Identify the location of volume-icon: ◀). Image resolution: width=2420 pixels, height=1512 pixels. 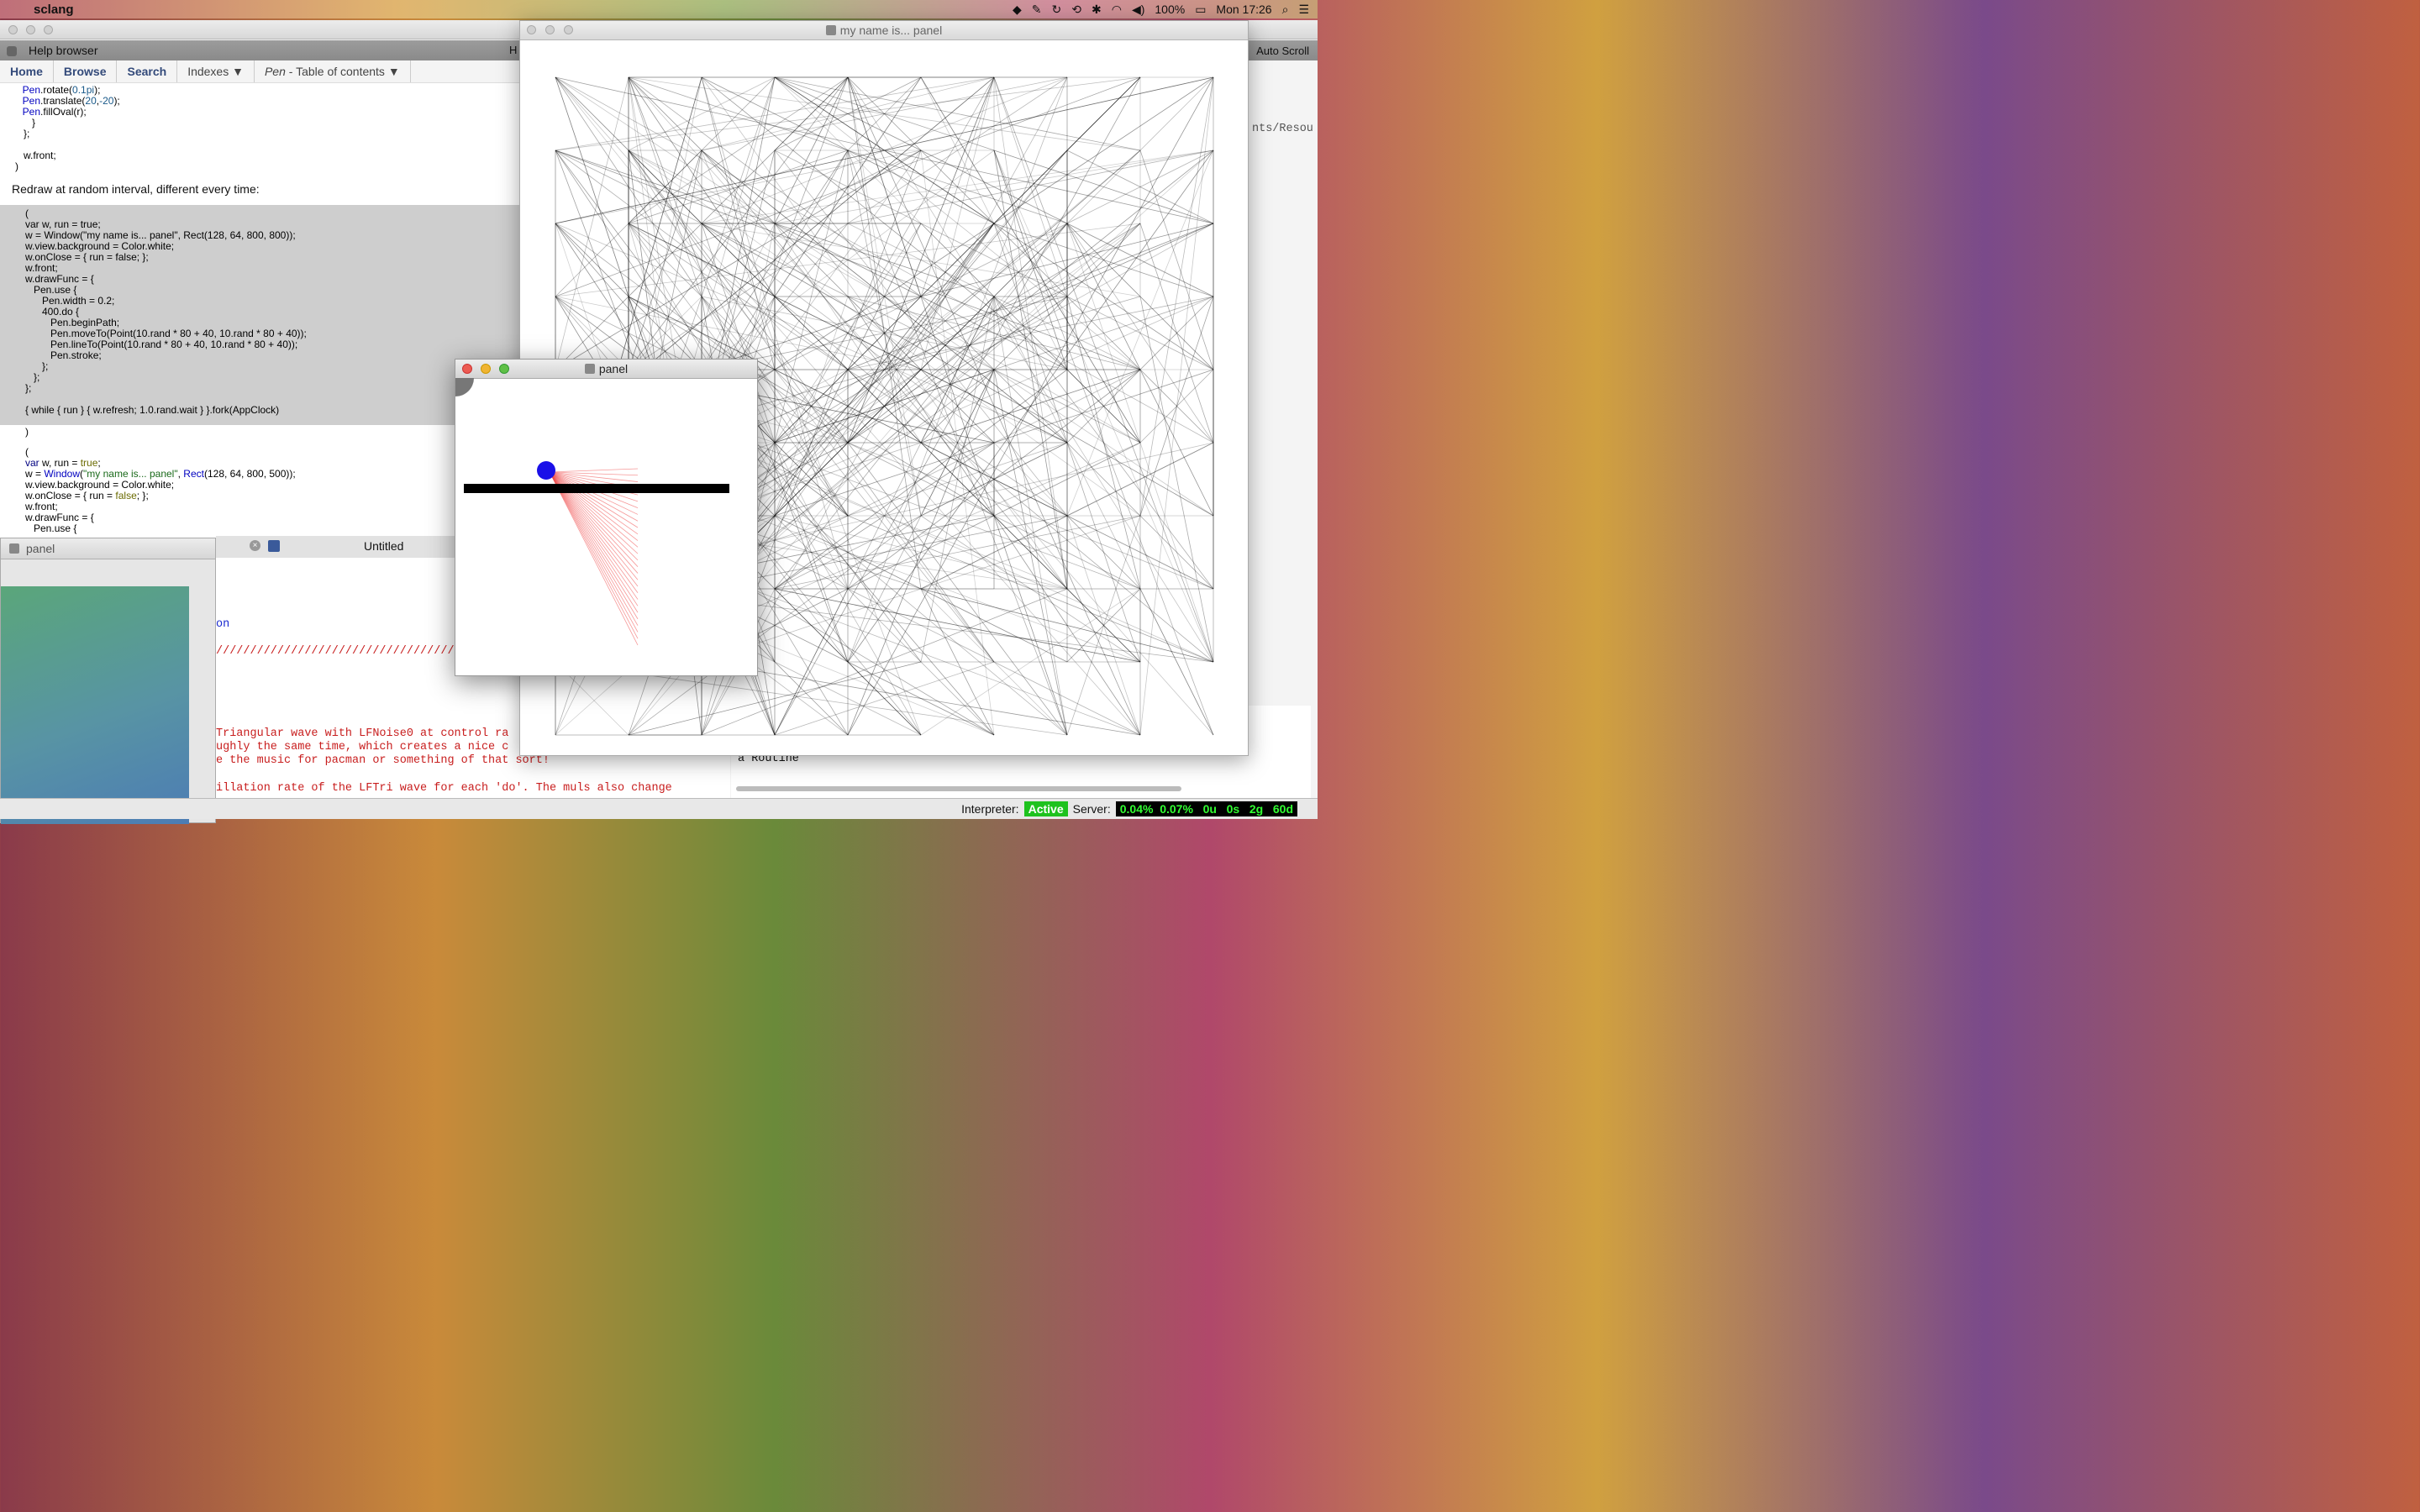
(1138, 9).